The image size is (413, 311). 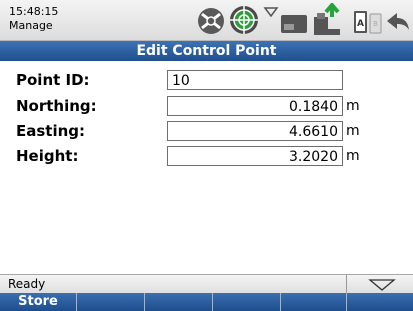 I want to click on time-display: 15:48:15, so click(x=34, y=11).